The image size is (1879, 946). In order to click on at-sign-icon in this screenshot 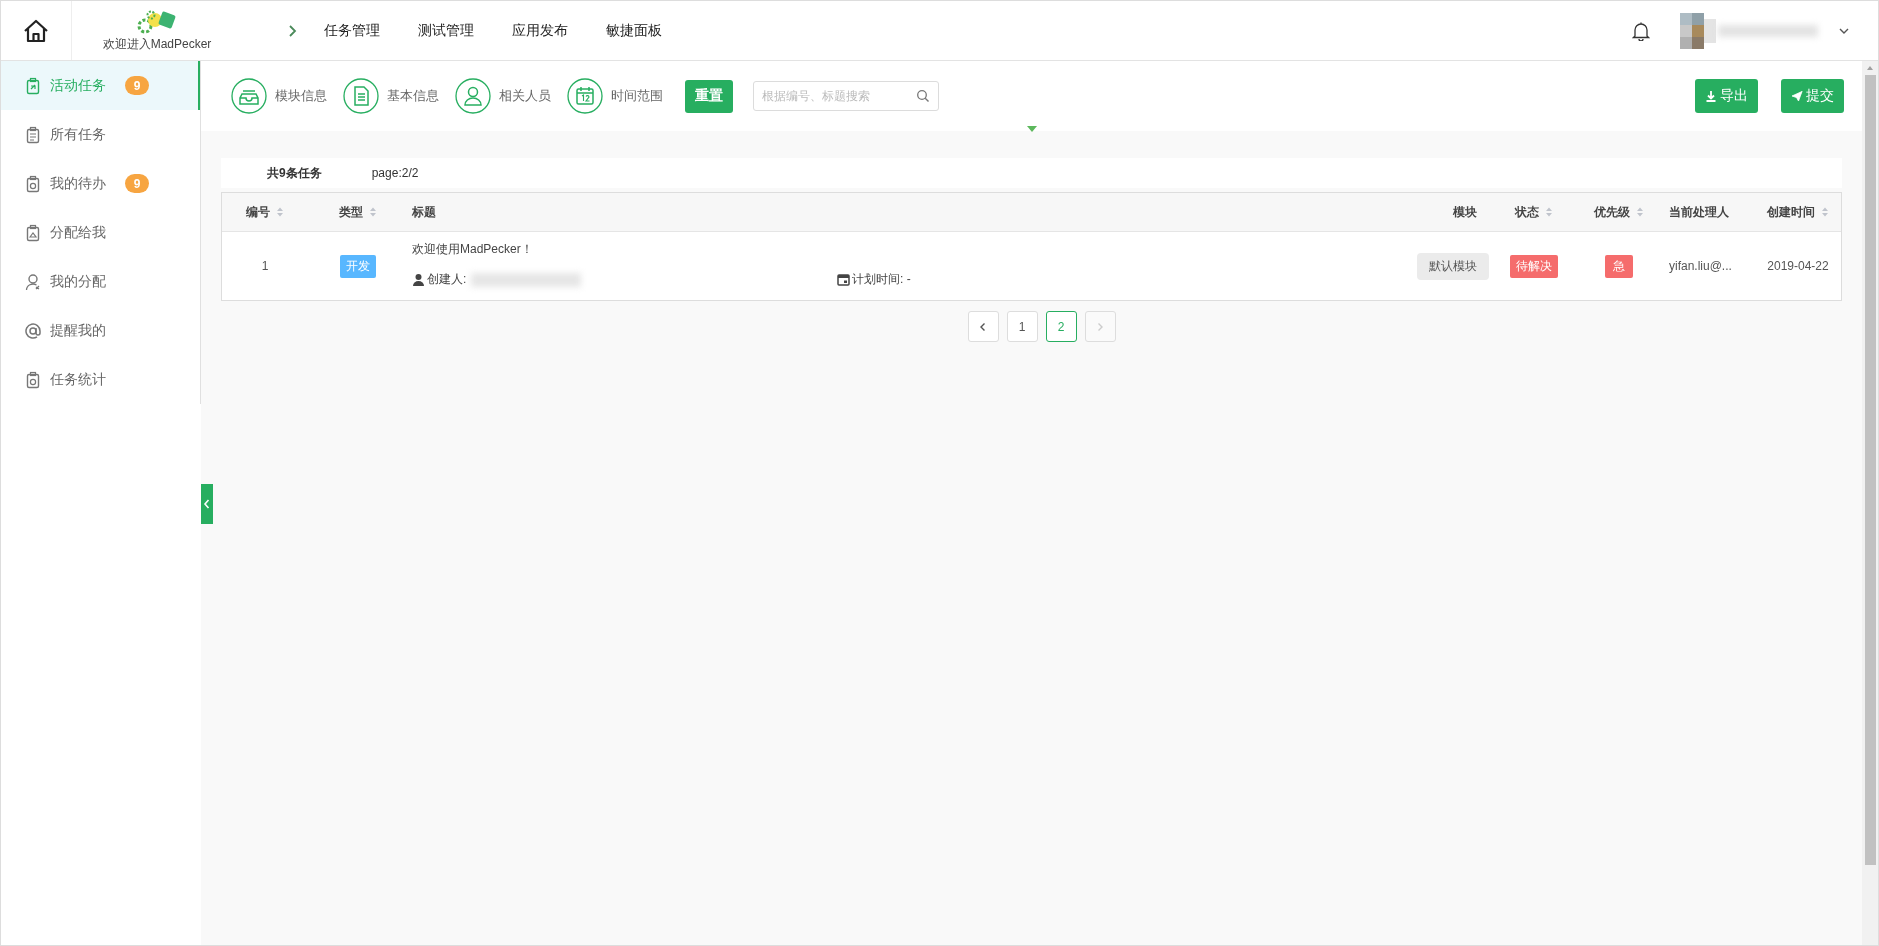, I will do `click(33, 330)`.